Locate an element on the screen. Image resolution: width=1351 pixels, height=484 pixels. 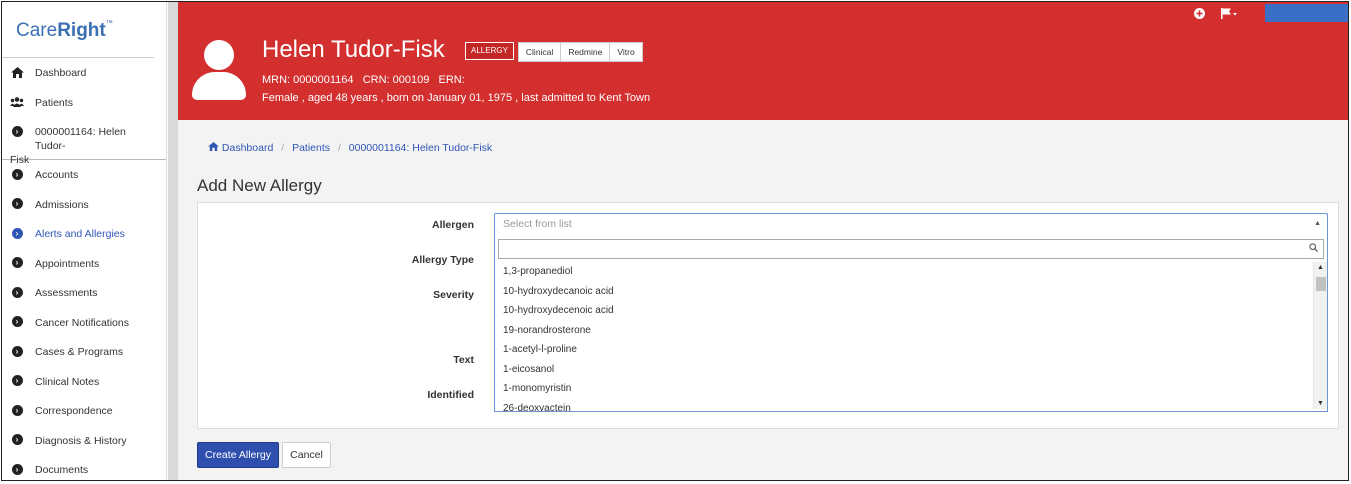
allergy-badge: ALLERGY is located at coordinates (489, 51).